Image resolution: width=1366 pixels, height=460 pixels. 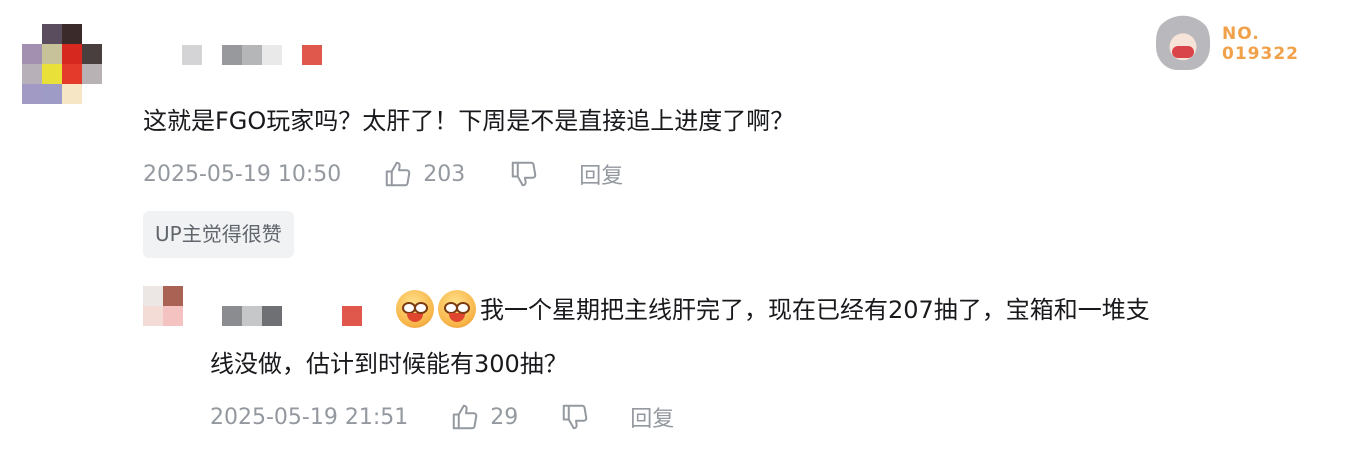 I want to click on reply-emoji-group, so click(x=436, y=309).